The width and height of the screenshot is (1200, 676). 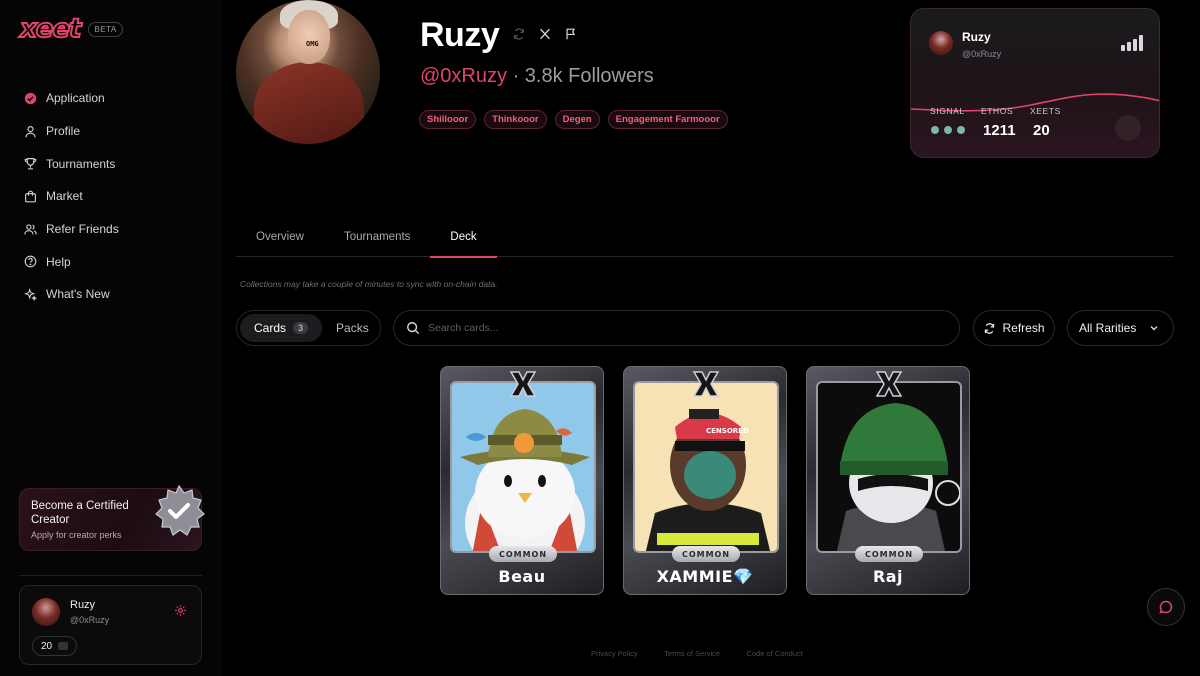 What do you see at coordinates (948, 130) in the screenshot?
I see `signal-dots` at bounding box center [948, 130].